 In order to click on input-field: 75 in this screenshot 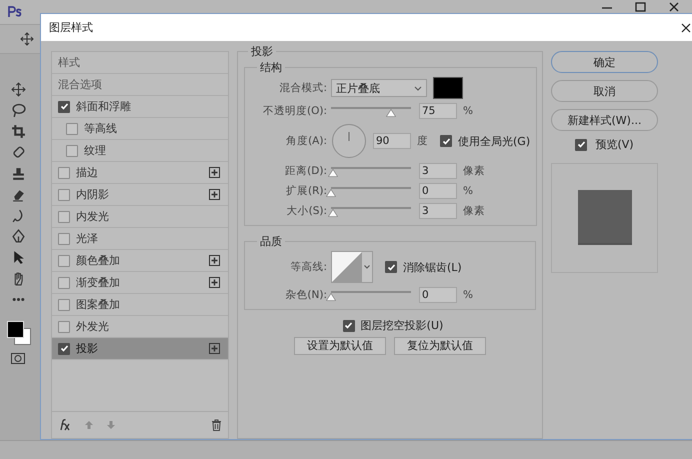, I will do `click(438, 111)`.